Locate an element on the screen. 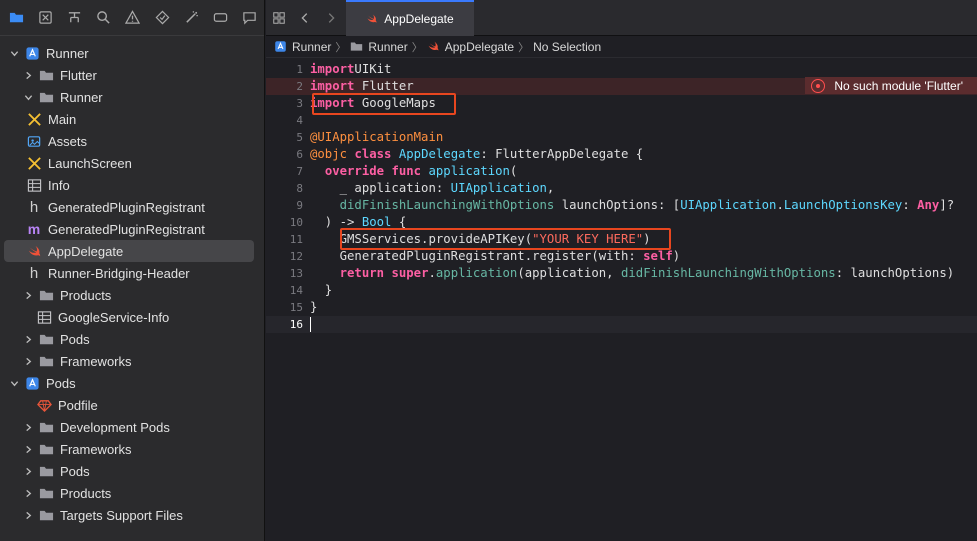  tree-item-launchscreen: LaunchScreen is located at coordinates (132, 163).